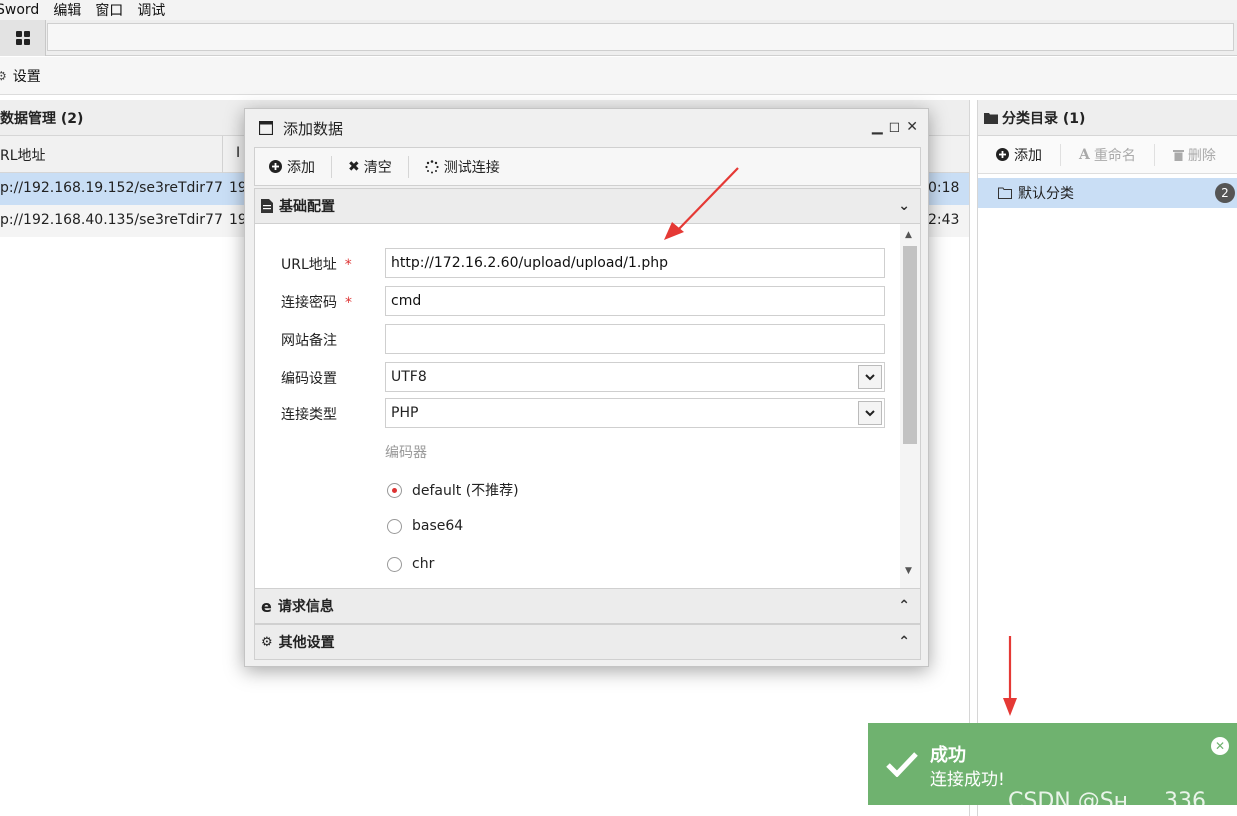 Image resolution: width=1237 pixels, height=816 pixels. Describe the element at coordinates (306, 643) in the screenshot. I see `section-other-title: 其他设置` at that location.